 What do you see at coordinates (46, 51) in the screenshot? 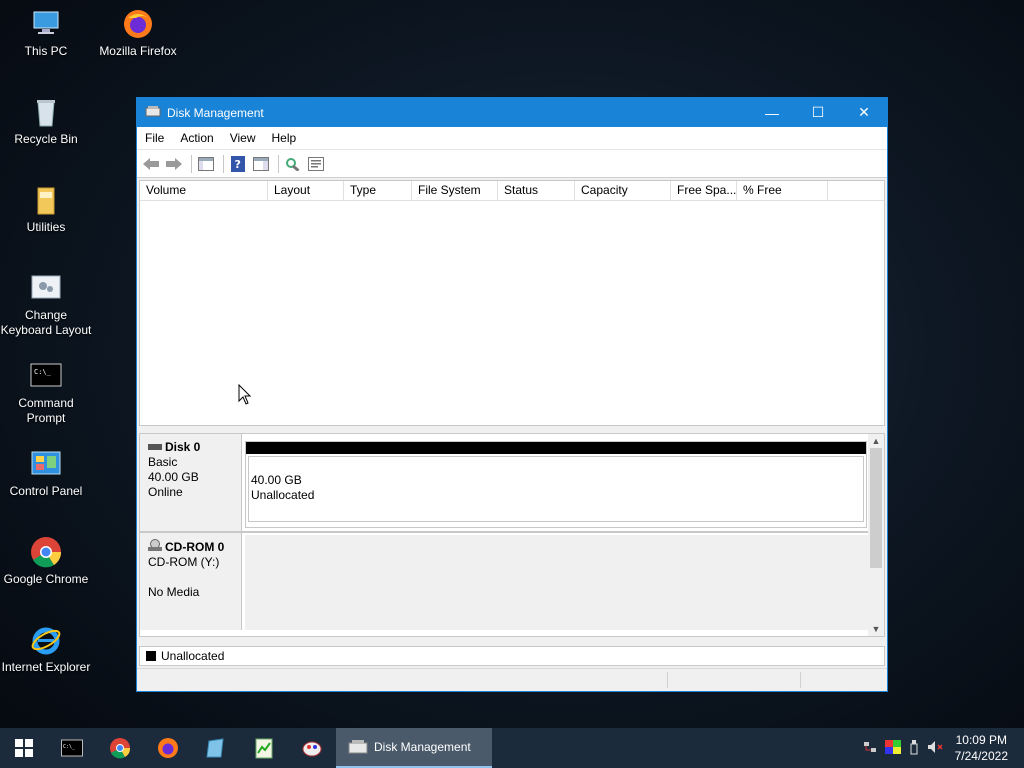
I see `desktop-icon-label: This PC` at bounding box center [46, 51].